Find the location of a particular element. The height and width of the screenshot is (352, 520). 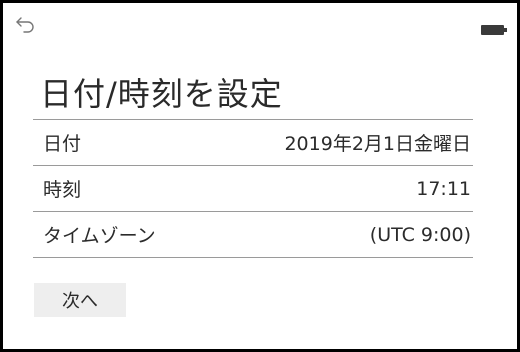

timezone-label: タイムゾーン is located at coordinates (99, 236).